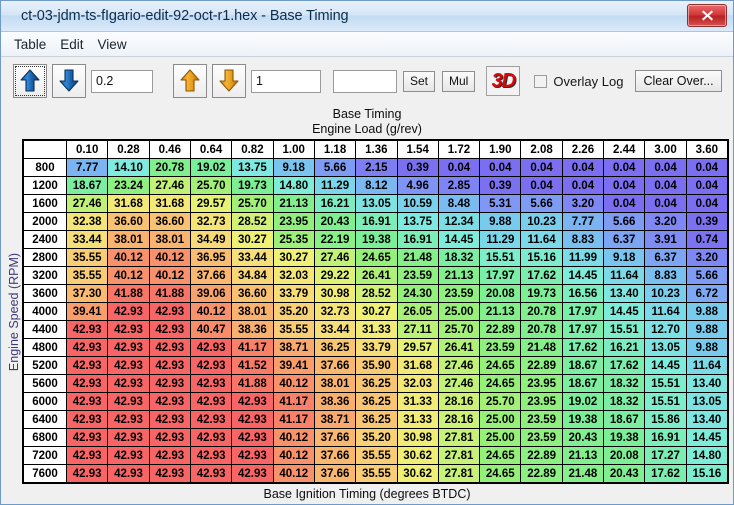 The width and height of the screenshot is (734, 505). Describe the element at coordinates (419, 81) in the screenshot. I see `set-button: Set` at that location.